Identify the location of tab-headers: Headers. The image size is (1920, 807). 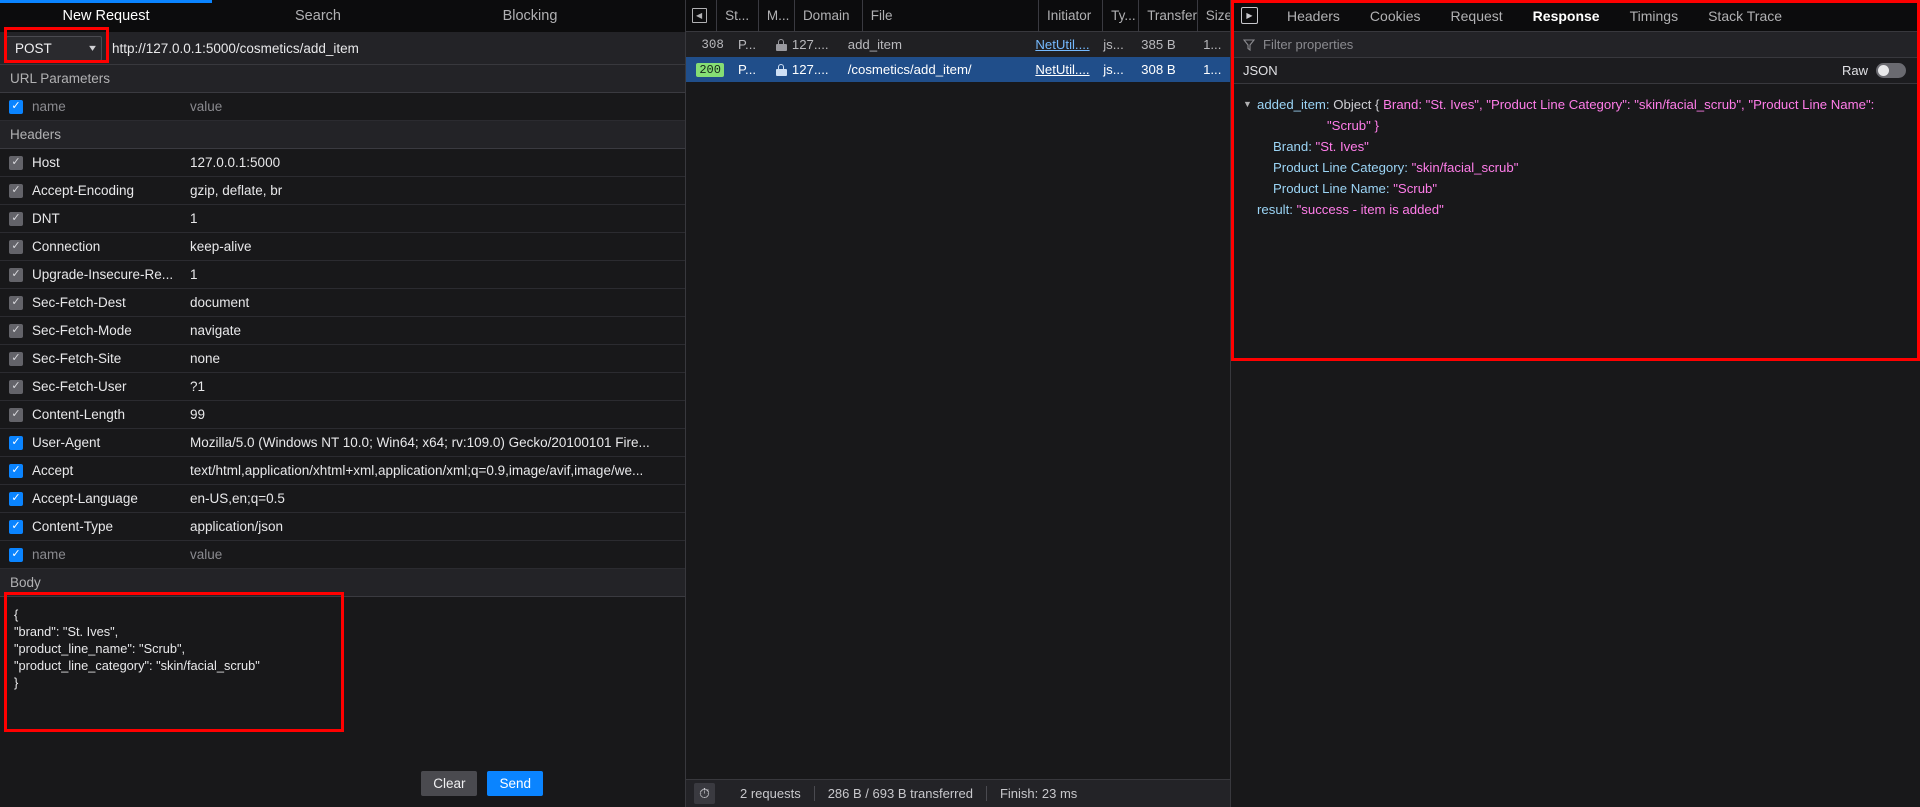
(1313, 16).